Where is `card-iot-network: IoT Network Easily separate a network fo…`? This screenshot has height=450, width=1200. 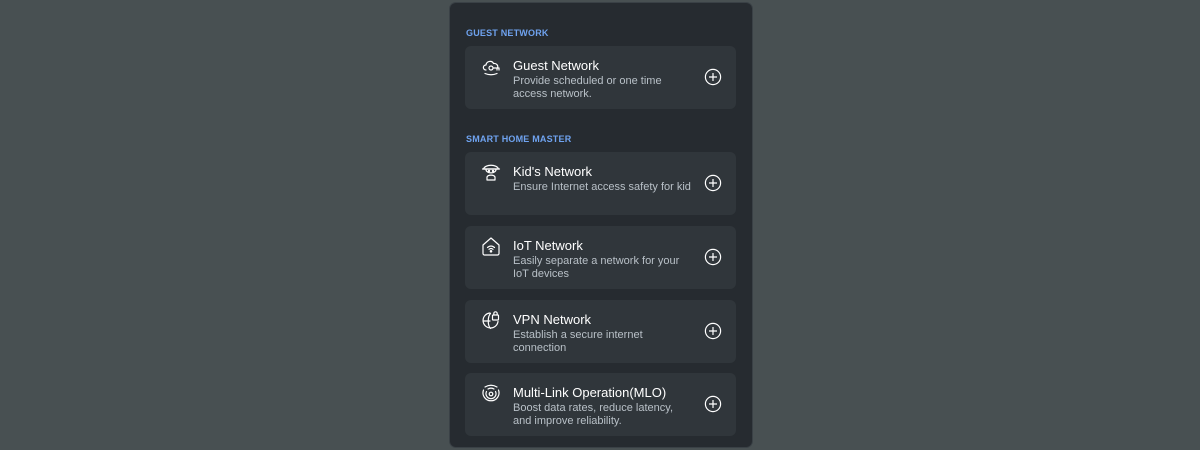
card-iot-network: IoT Network Easily separate a network fo… is located at coordinates (600, 257).